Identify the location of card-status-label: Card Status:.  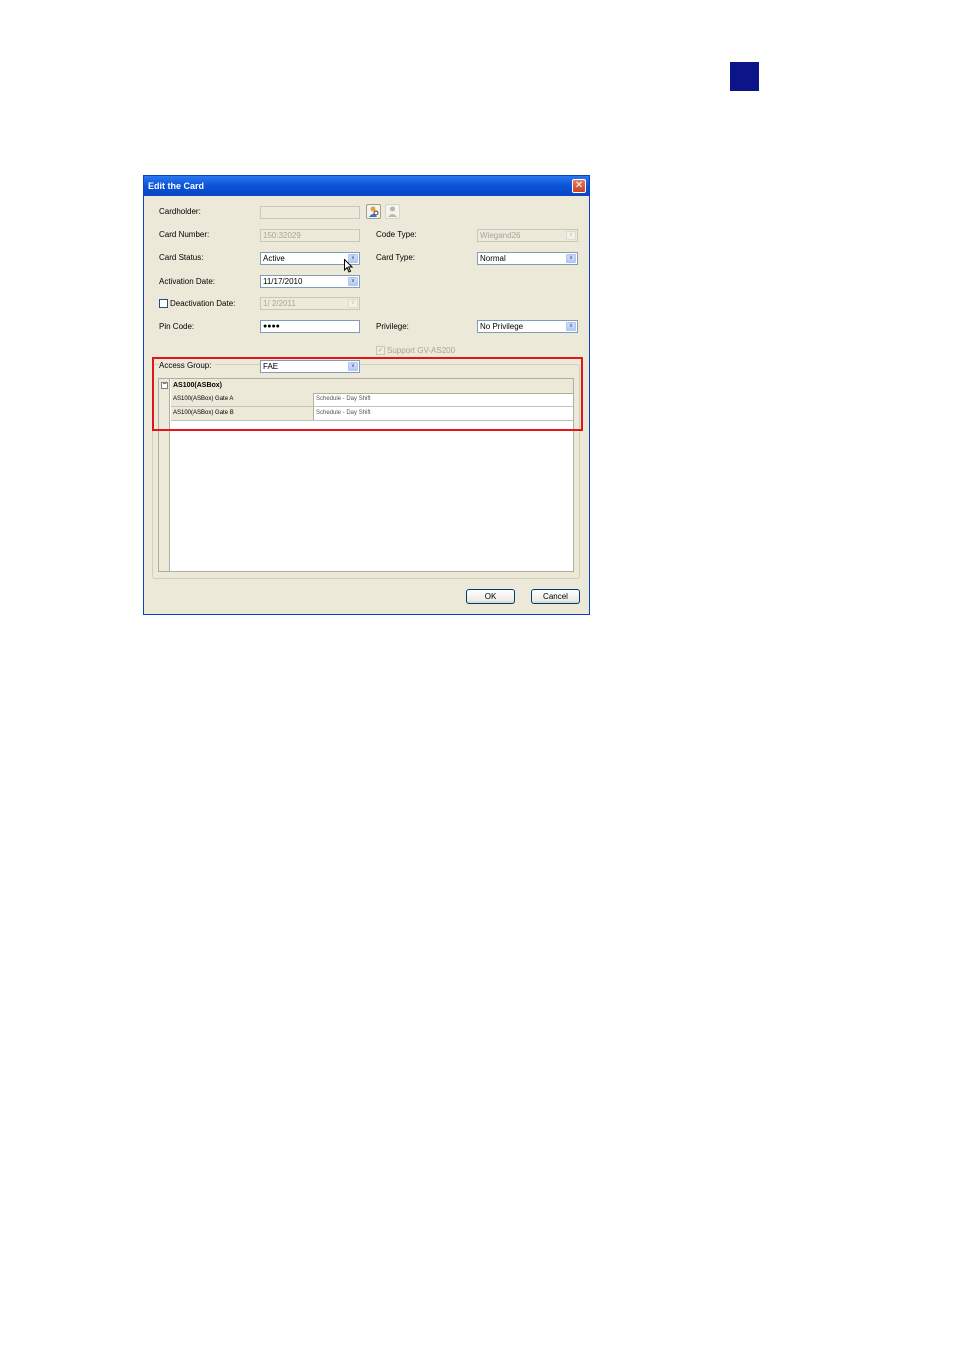
(181, 257).